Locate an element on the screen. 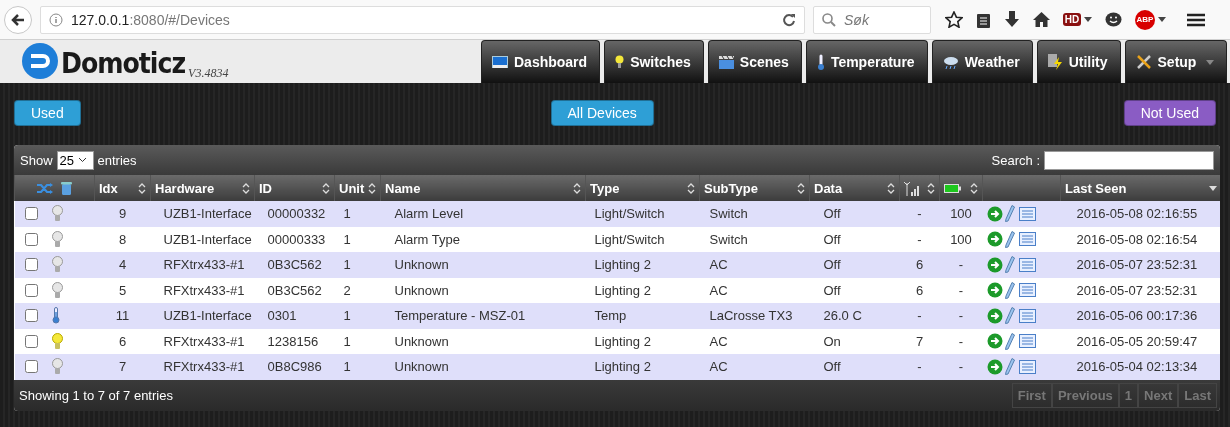  table-cell: Alarm Type is located at coordinates (427, 239).